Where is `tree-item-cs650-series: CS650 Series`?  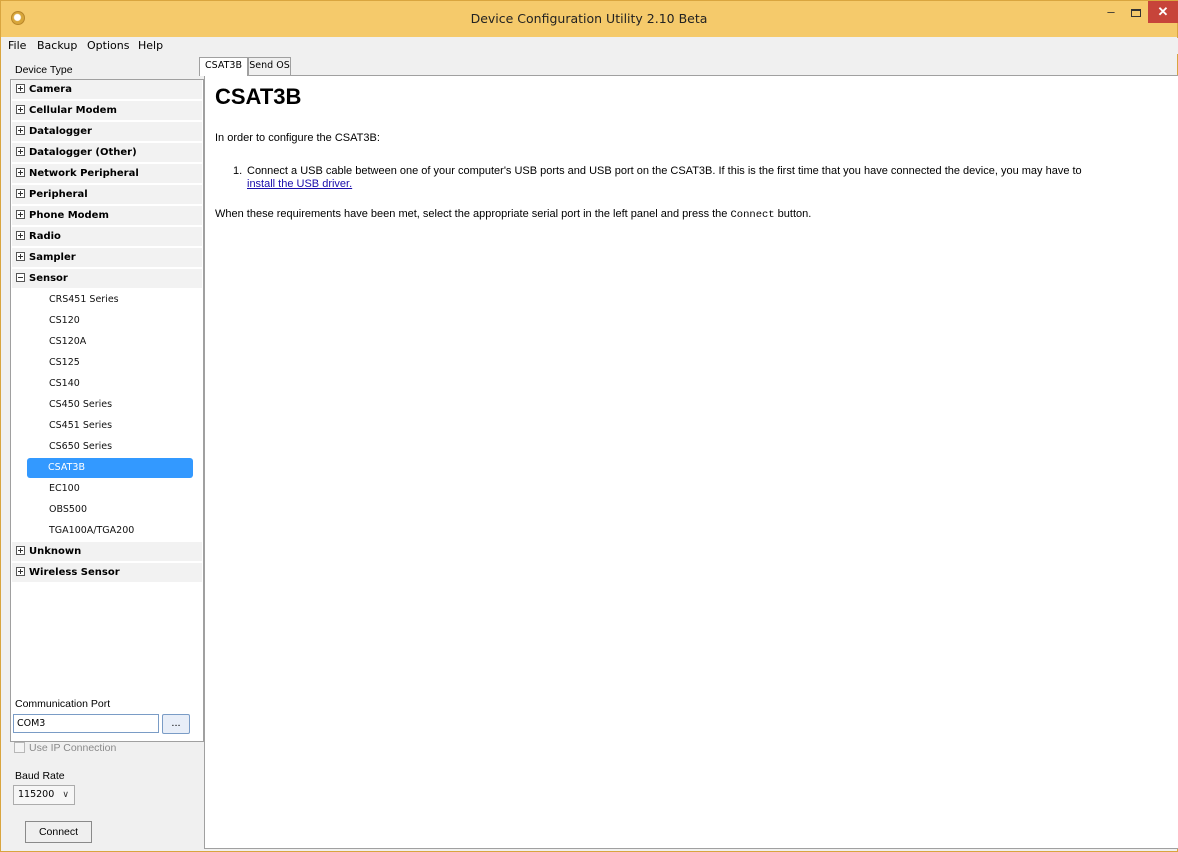
tree-item-cs650-series: CS650 Series is located at coordinates (107, 447).